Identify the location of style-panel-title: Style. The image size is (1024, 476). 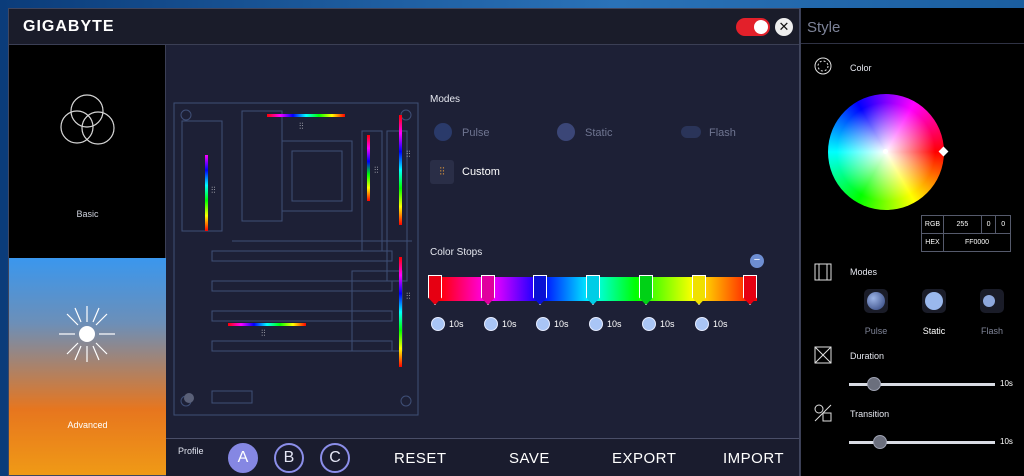
(824, 27).